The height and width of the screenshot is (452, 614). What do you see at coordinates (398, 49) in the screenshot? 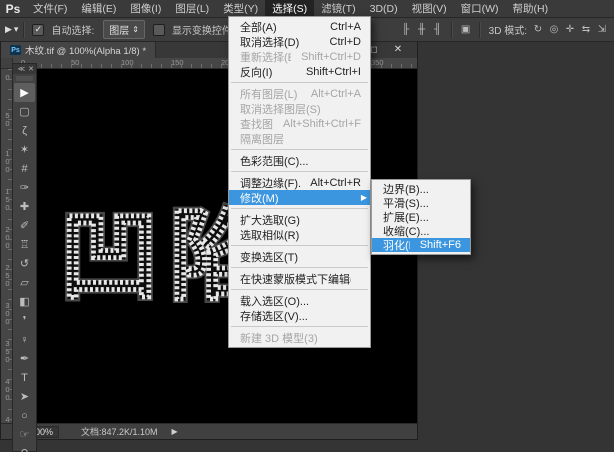
I see `close-button: ✕` at bounding box center [398, 49].